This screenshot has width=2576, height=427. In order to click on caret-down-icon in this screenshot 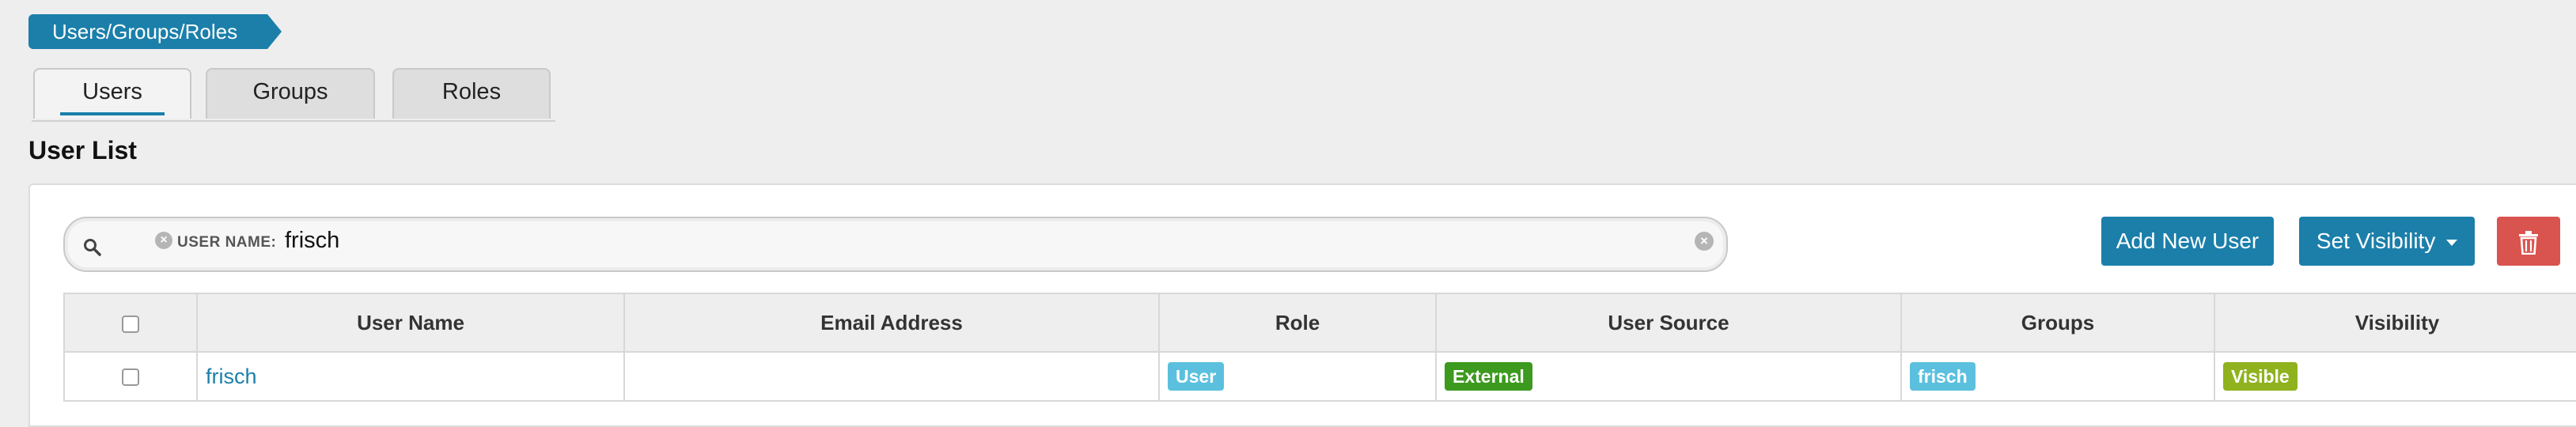, I will do `click(2452, 242)`.